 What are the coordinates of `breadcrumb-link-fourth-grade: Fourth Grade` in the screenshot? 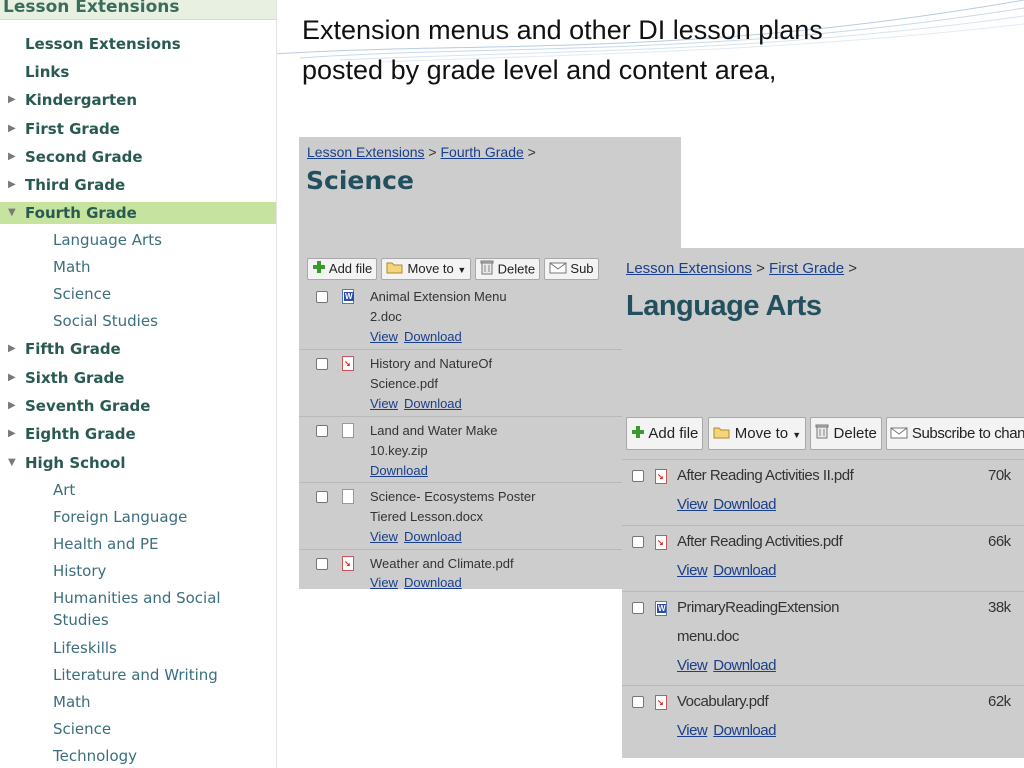 It's located at (482, 152).